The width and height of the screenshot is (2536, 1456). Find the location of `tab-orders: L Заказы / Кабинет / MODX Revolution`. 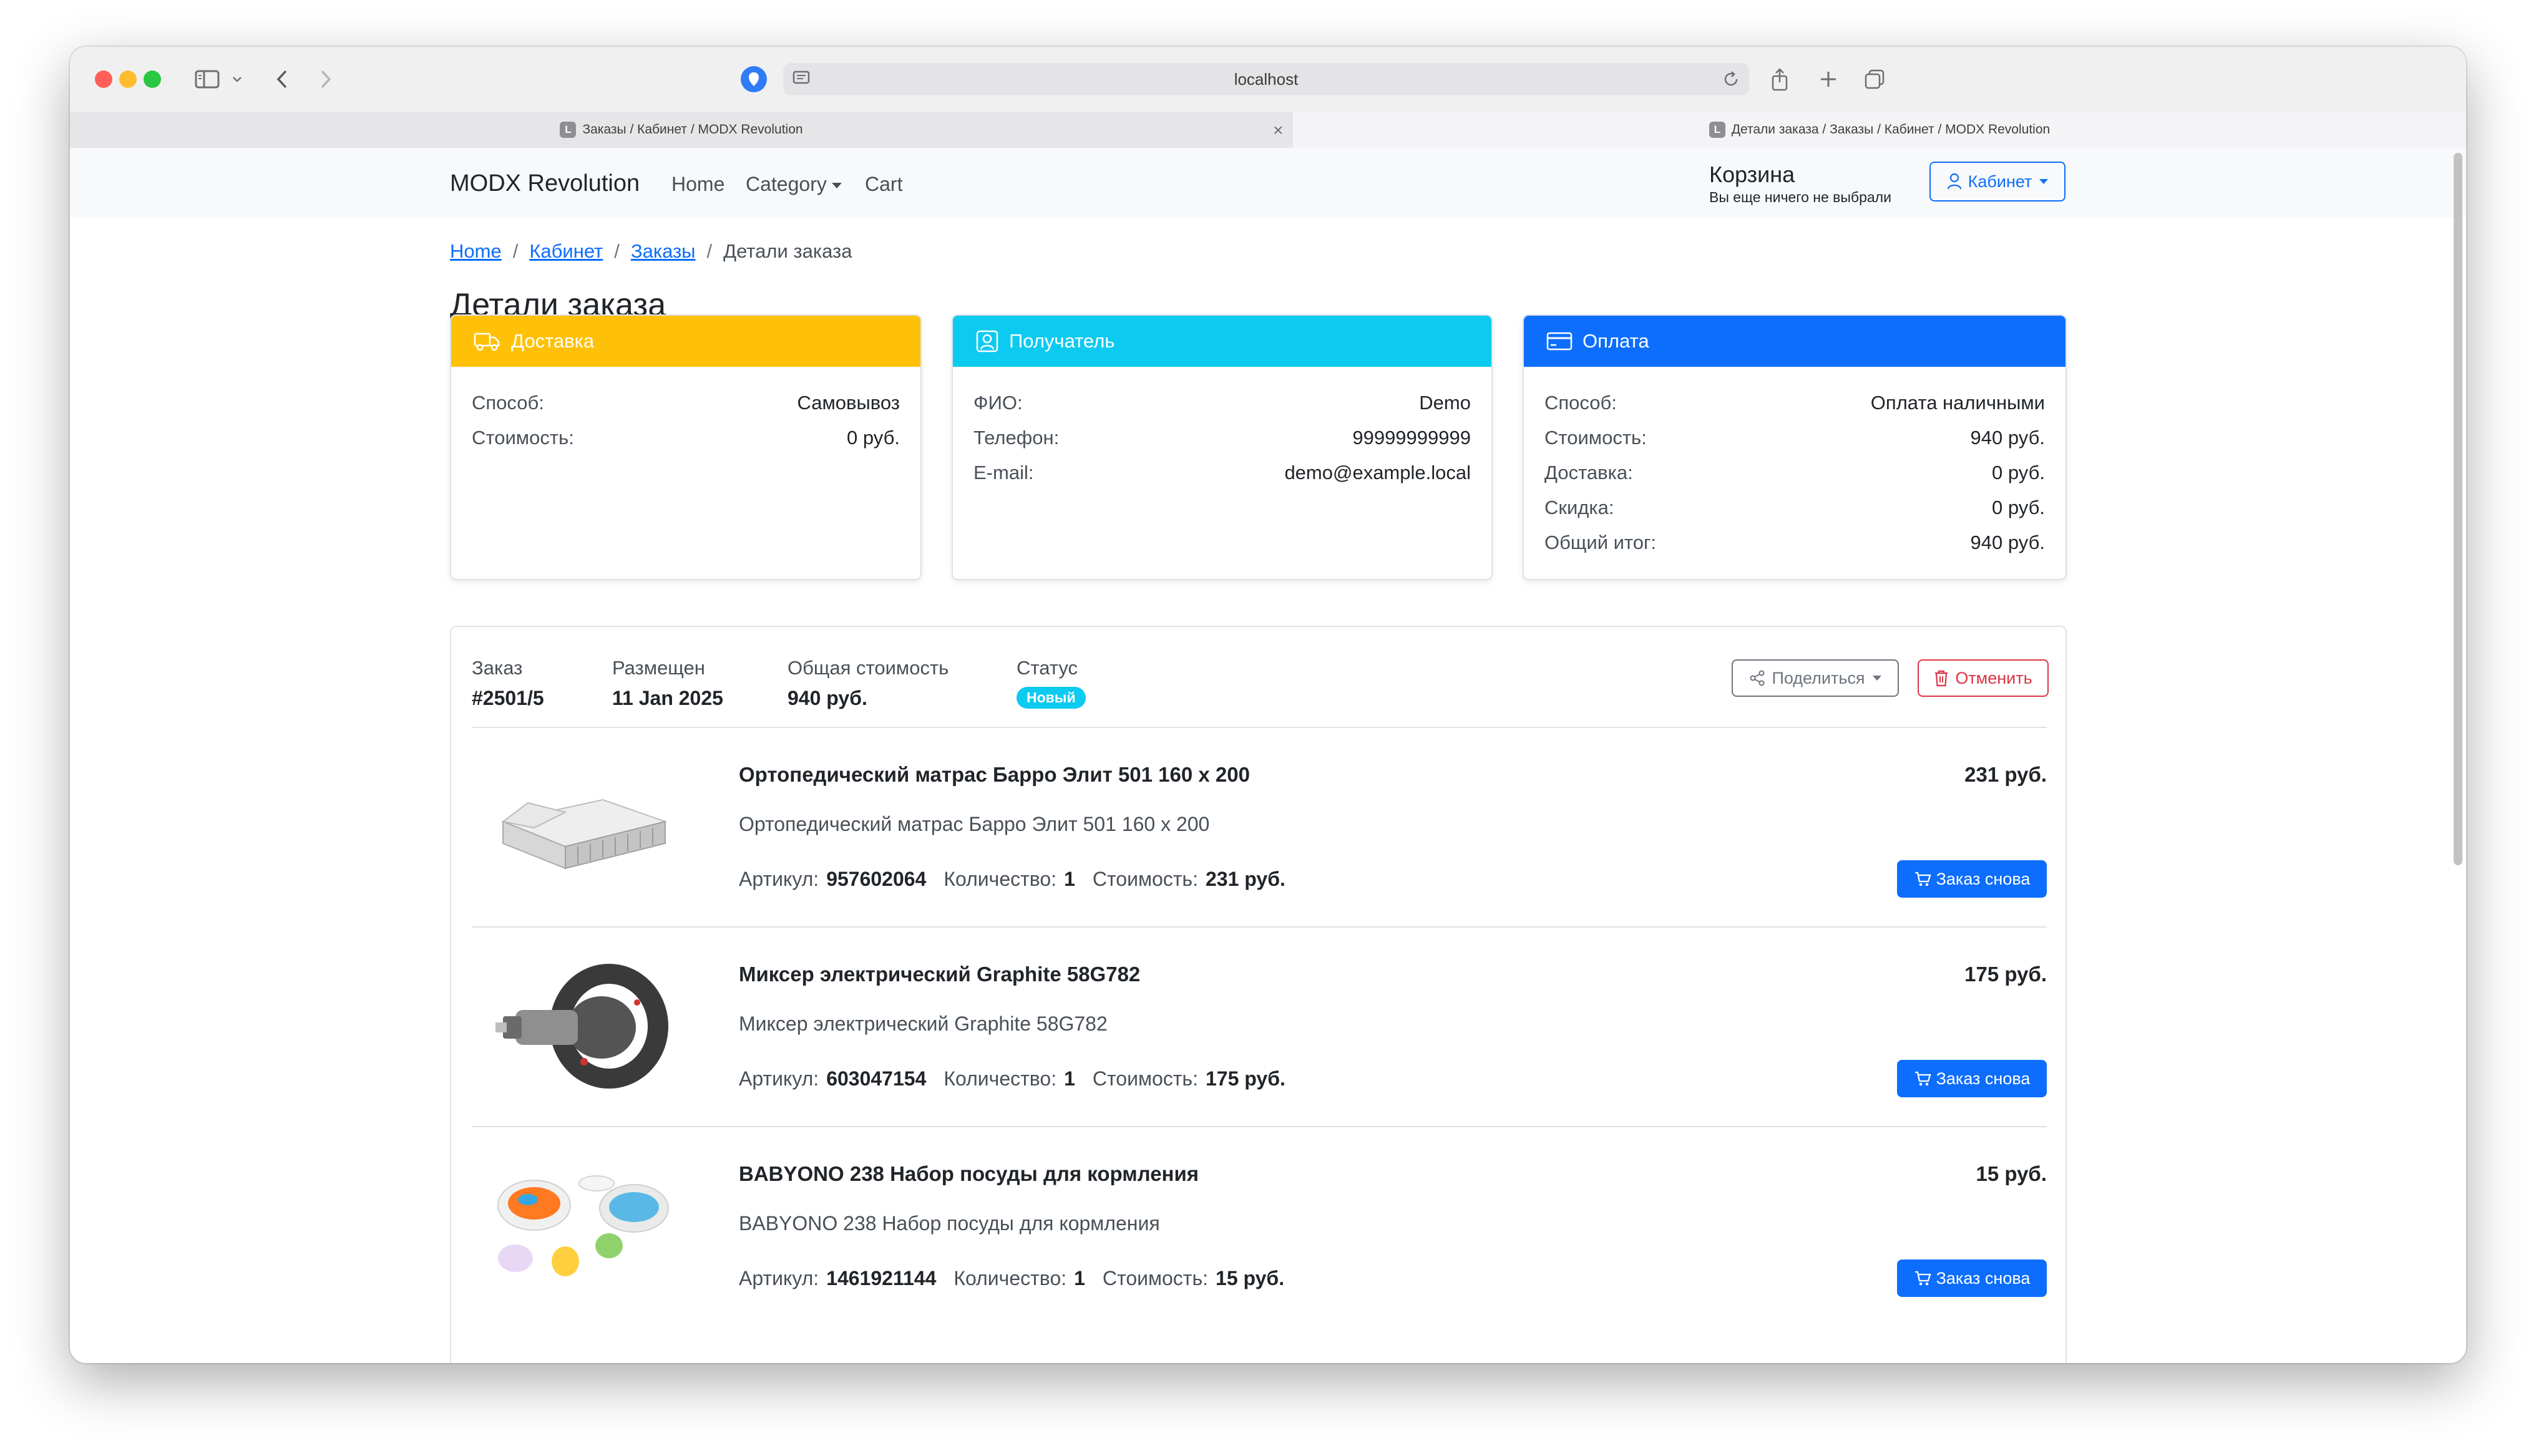

tab-orders: L Заказы / Кабинет / MODX Revolution is located at coordinates (681, 130).